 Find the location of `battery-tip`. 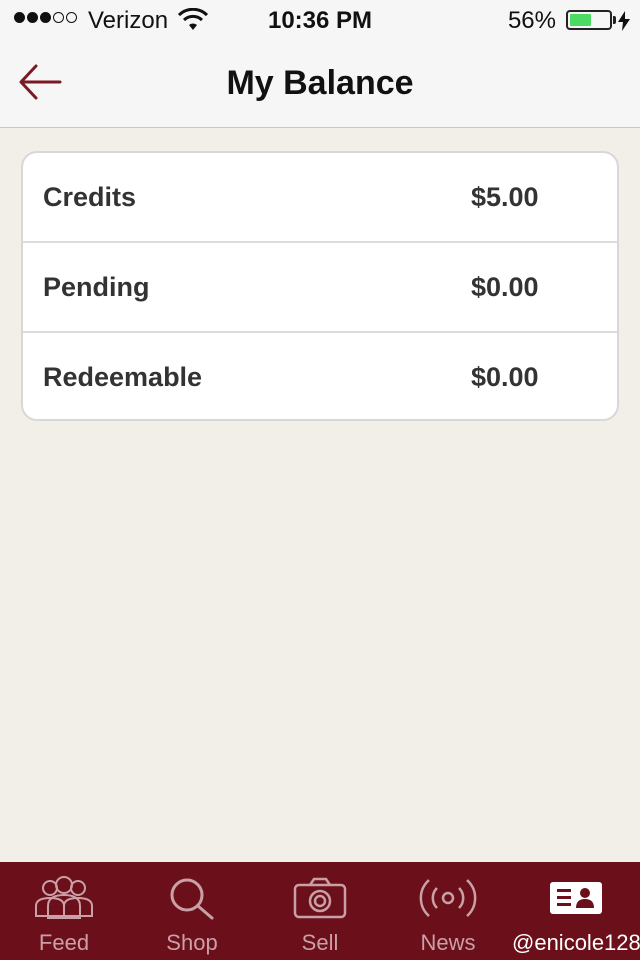

battery-tip is located at coordinates (614, 20).